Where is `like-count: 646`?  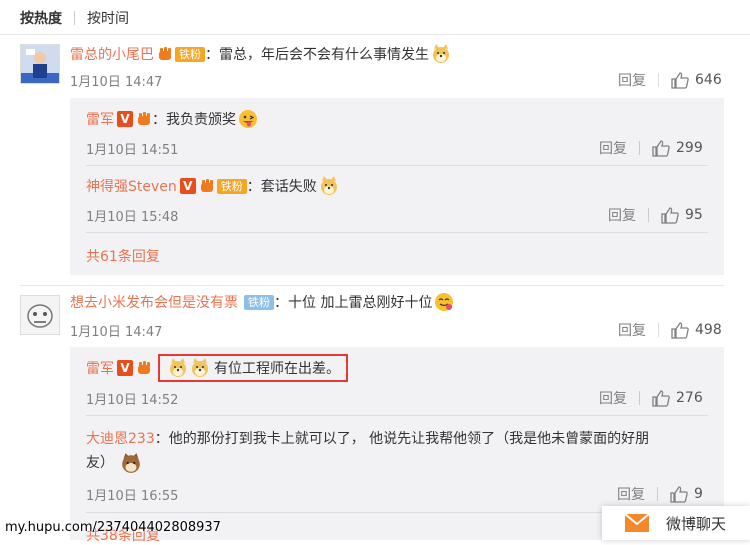 like-count: 646 is located at coordinates (708, 80).